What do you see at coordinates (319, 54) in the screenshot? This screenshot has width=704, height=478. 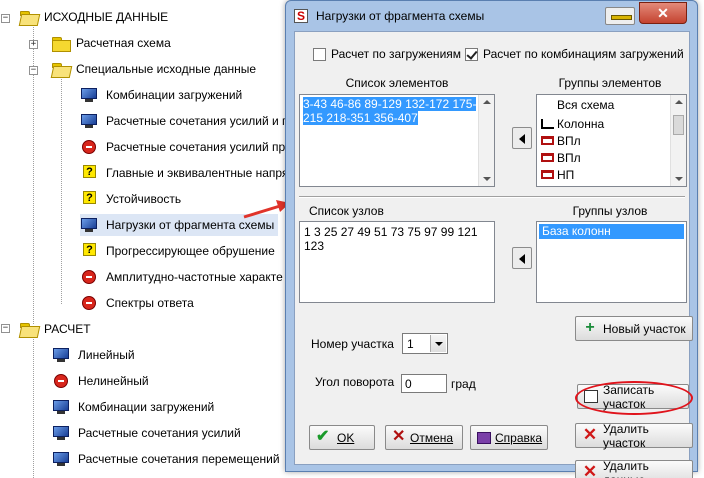 I see `checkbox-icon` at bounding box center [319, 54].